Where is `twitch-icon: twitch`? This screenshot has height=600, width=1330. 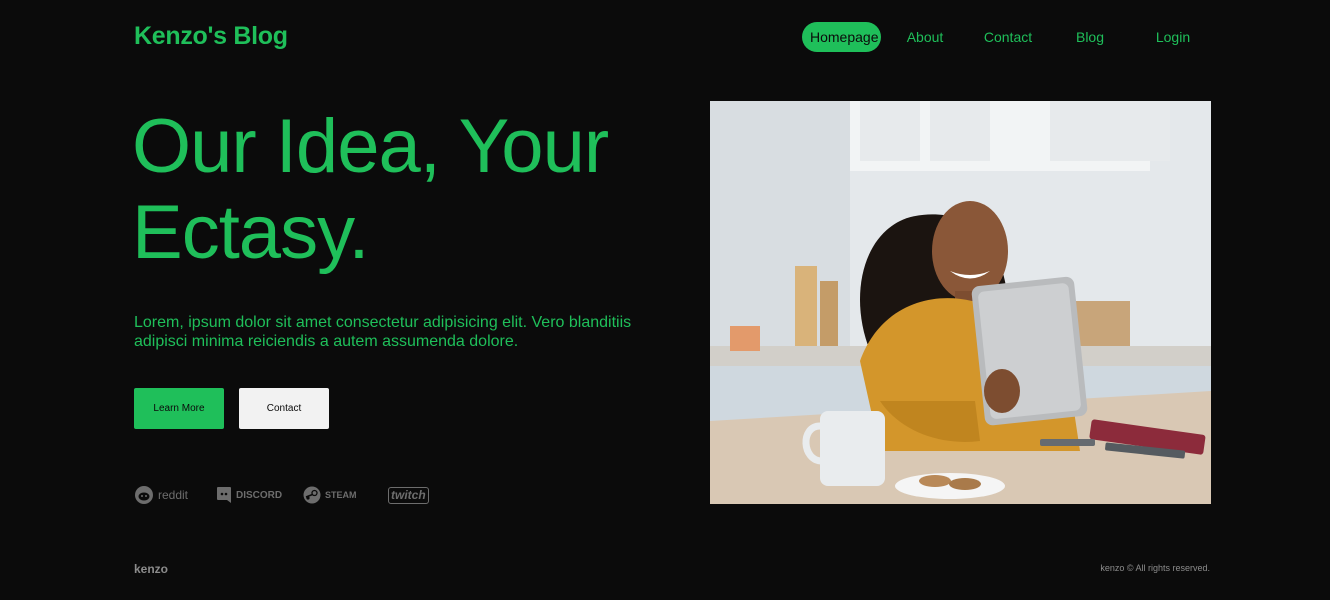 twitch-icon: twitch is located at coordinates (408, 495).